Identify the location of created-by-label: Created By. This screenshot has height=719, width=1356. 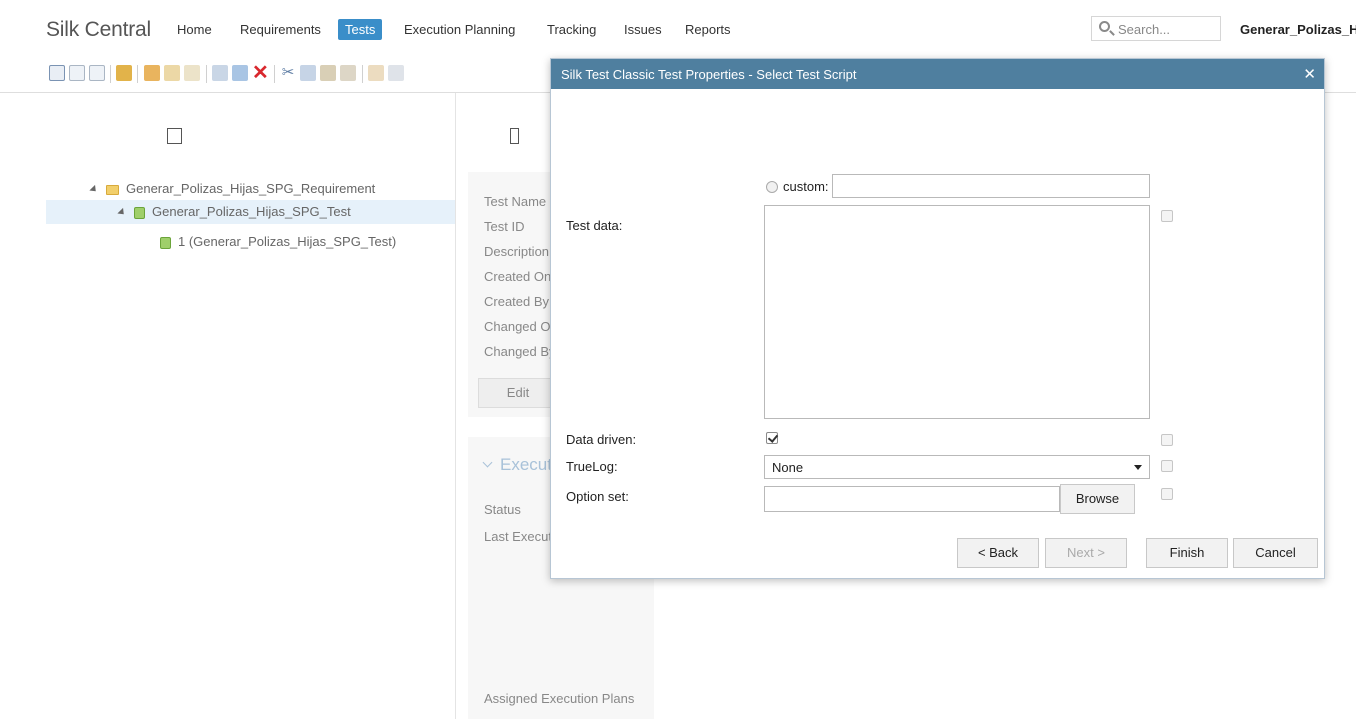
(517, 301).